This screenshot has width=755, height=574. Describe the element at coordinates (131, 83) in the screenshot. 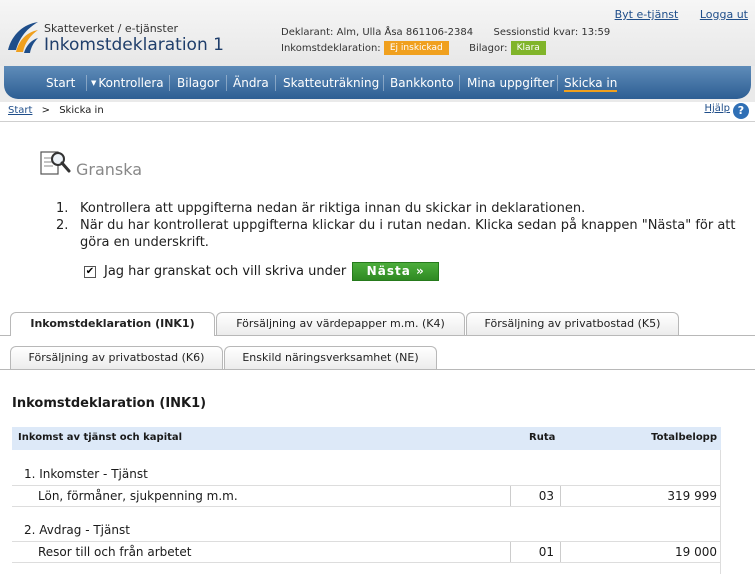

I see `nav-item-kontrollera-label: Kontrollera` at that location.